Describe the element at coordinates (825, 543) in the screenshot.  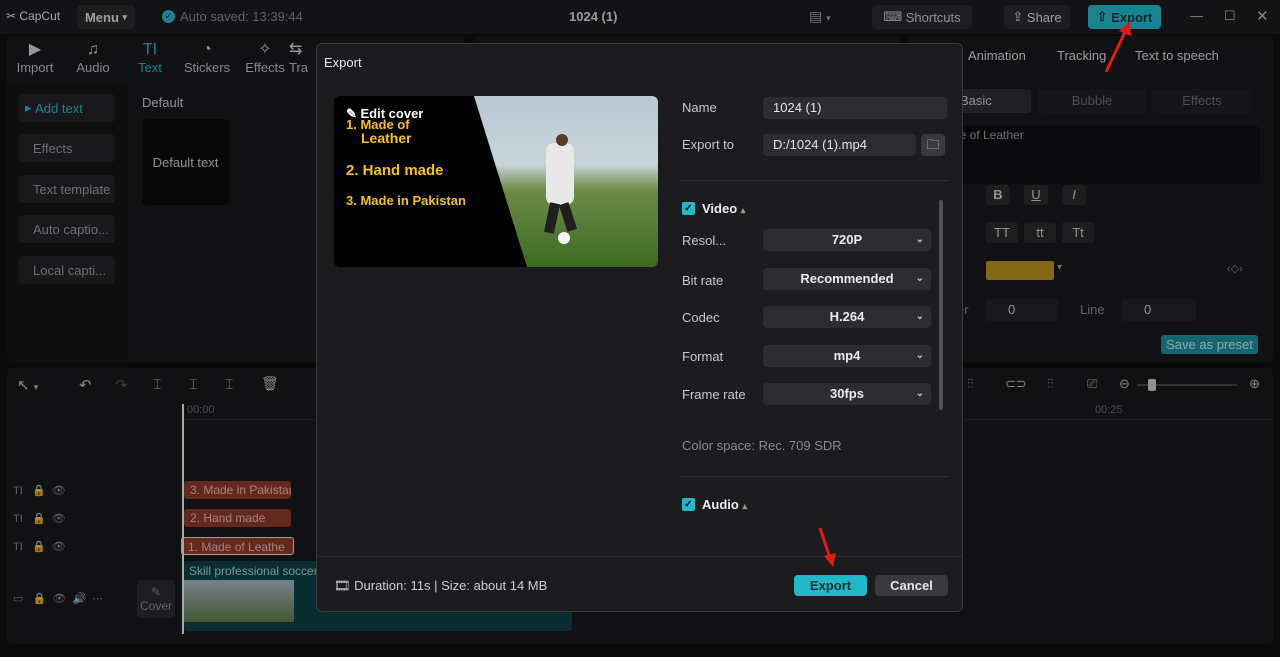
I see `annotation-arrow-bottom` at that location.